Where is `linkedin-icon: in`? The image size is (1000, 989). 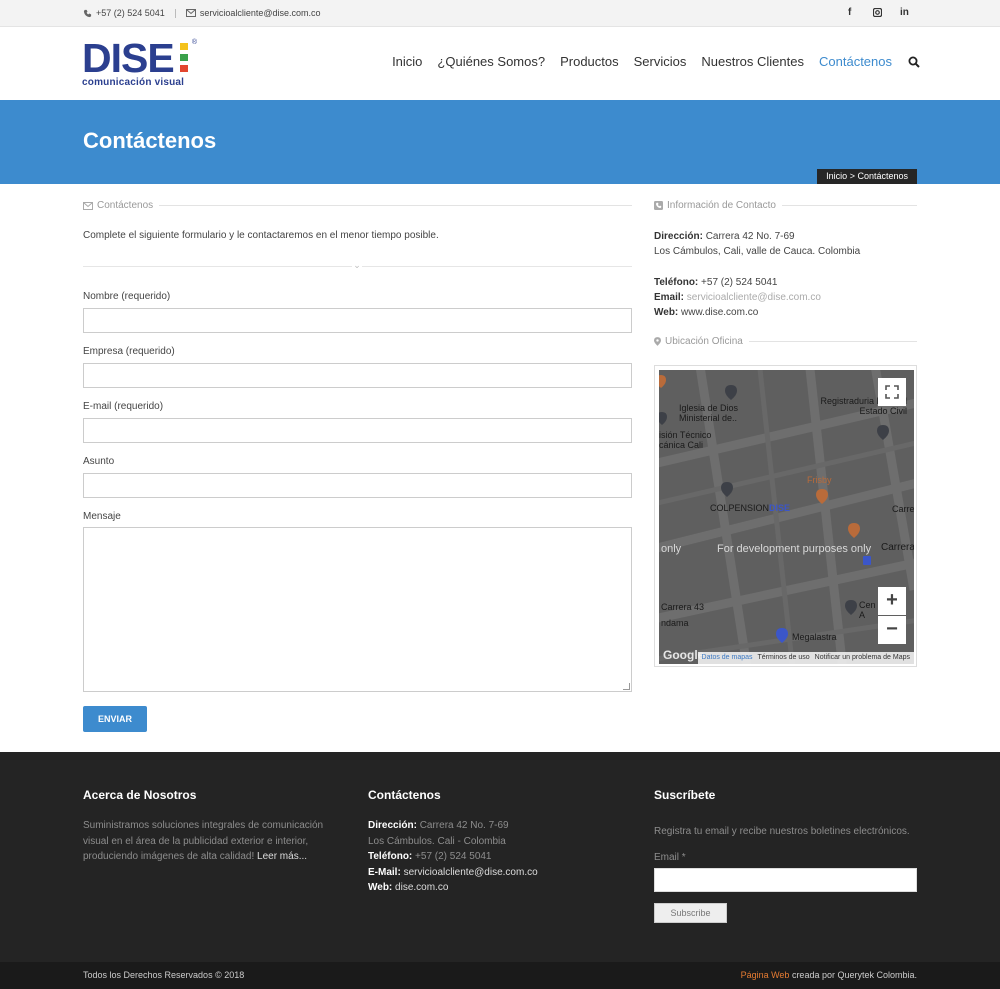
linkedin-icon: in is located at coordinates (904, 12).